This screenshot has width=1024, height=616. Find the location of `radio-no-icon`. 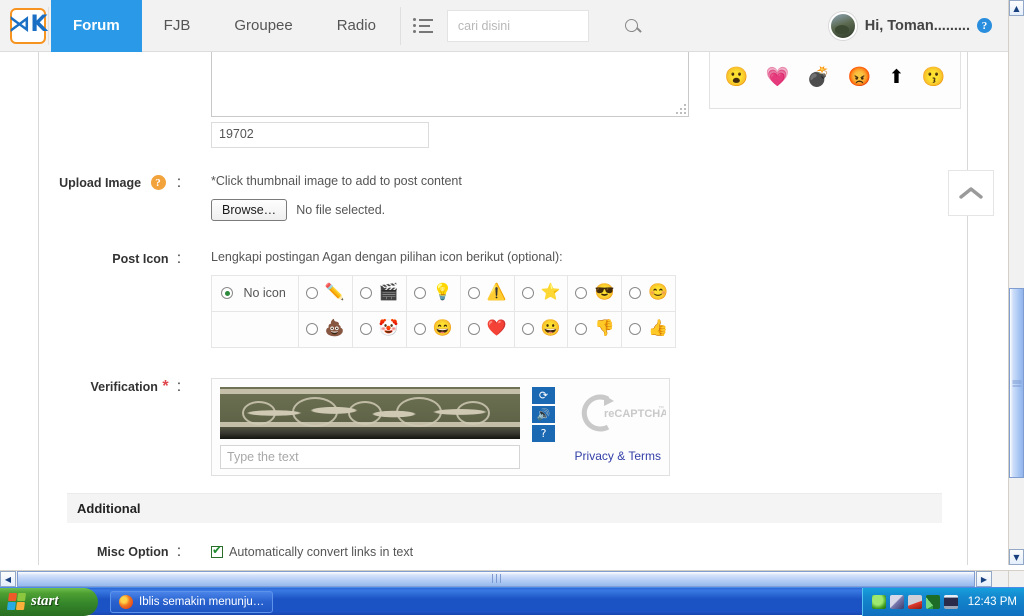

radio-no-icon is located at coordinates (227, 293).